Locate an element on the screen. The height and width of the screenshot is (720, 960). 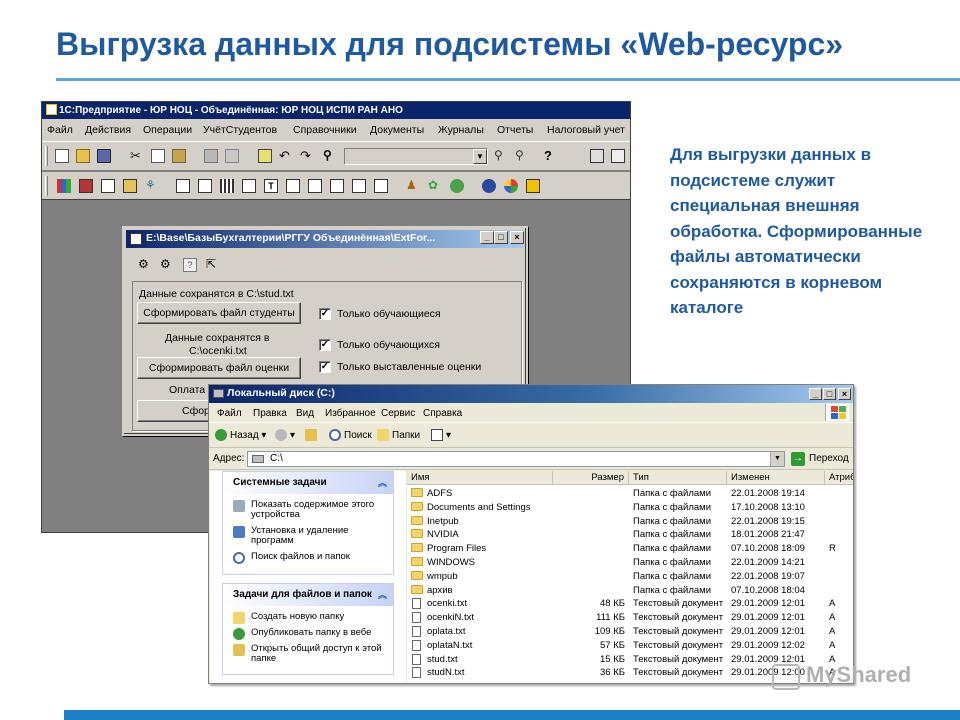
document-icon is located at coordinates (108, 186).